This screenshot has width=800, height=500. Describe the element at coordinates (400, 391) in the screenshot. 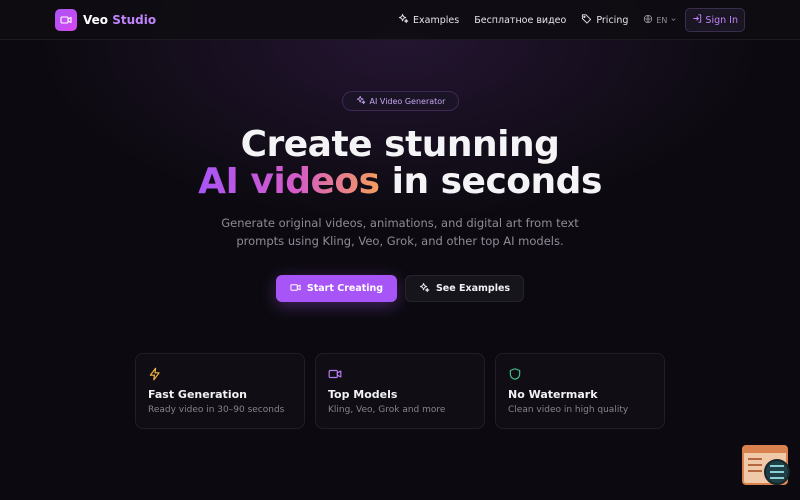

I see `feature-card-top-models: Top Models Kling, Veo, Grok and more` at that location.